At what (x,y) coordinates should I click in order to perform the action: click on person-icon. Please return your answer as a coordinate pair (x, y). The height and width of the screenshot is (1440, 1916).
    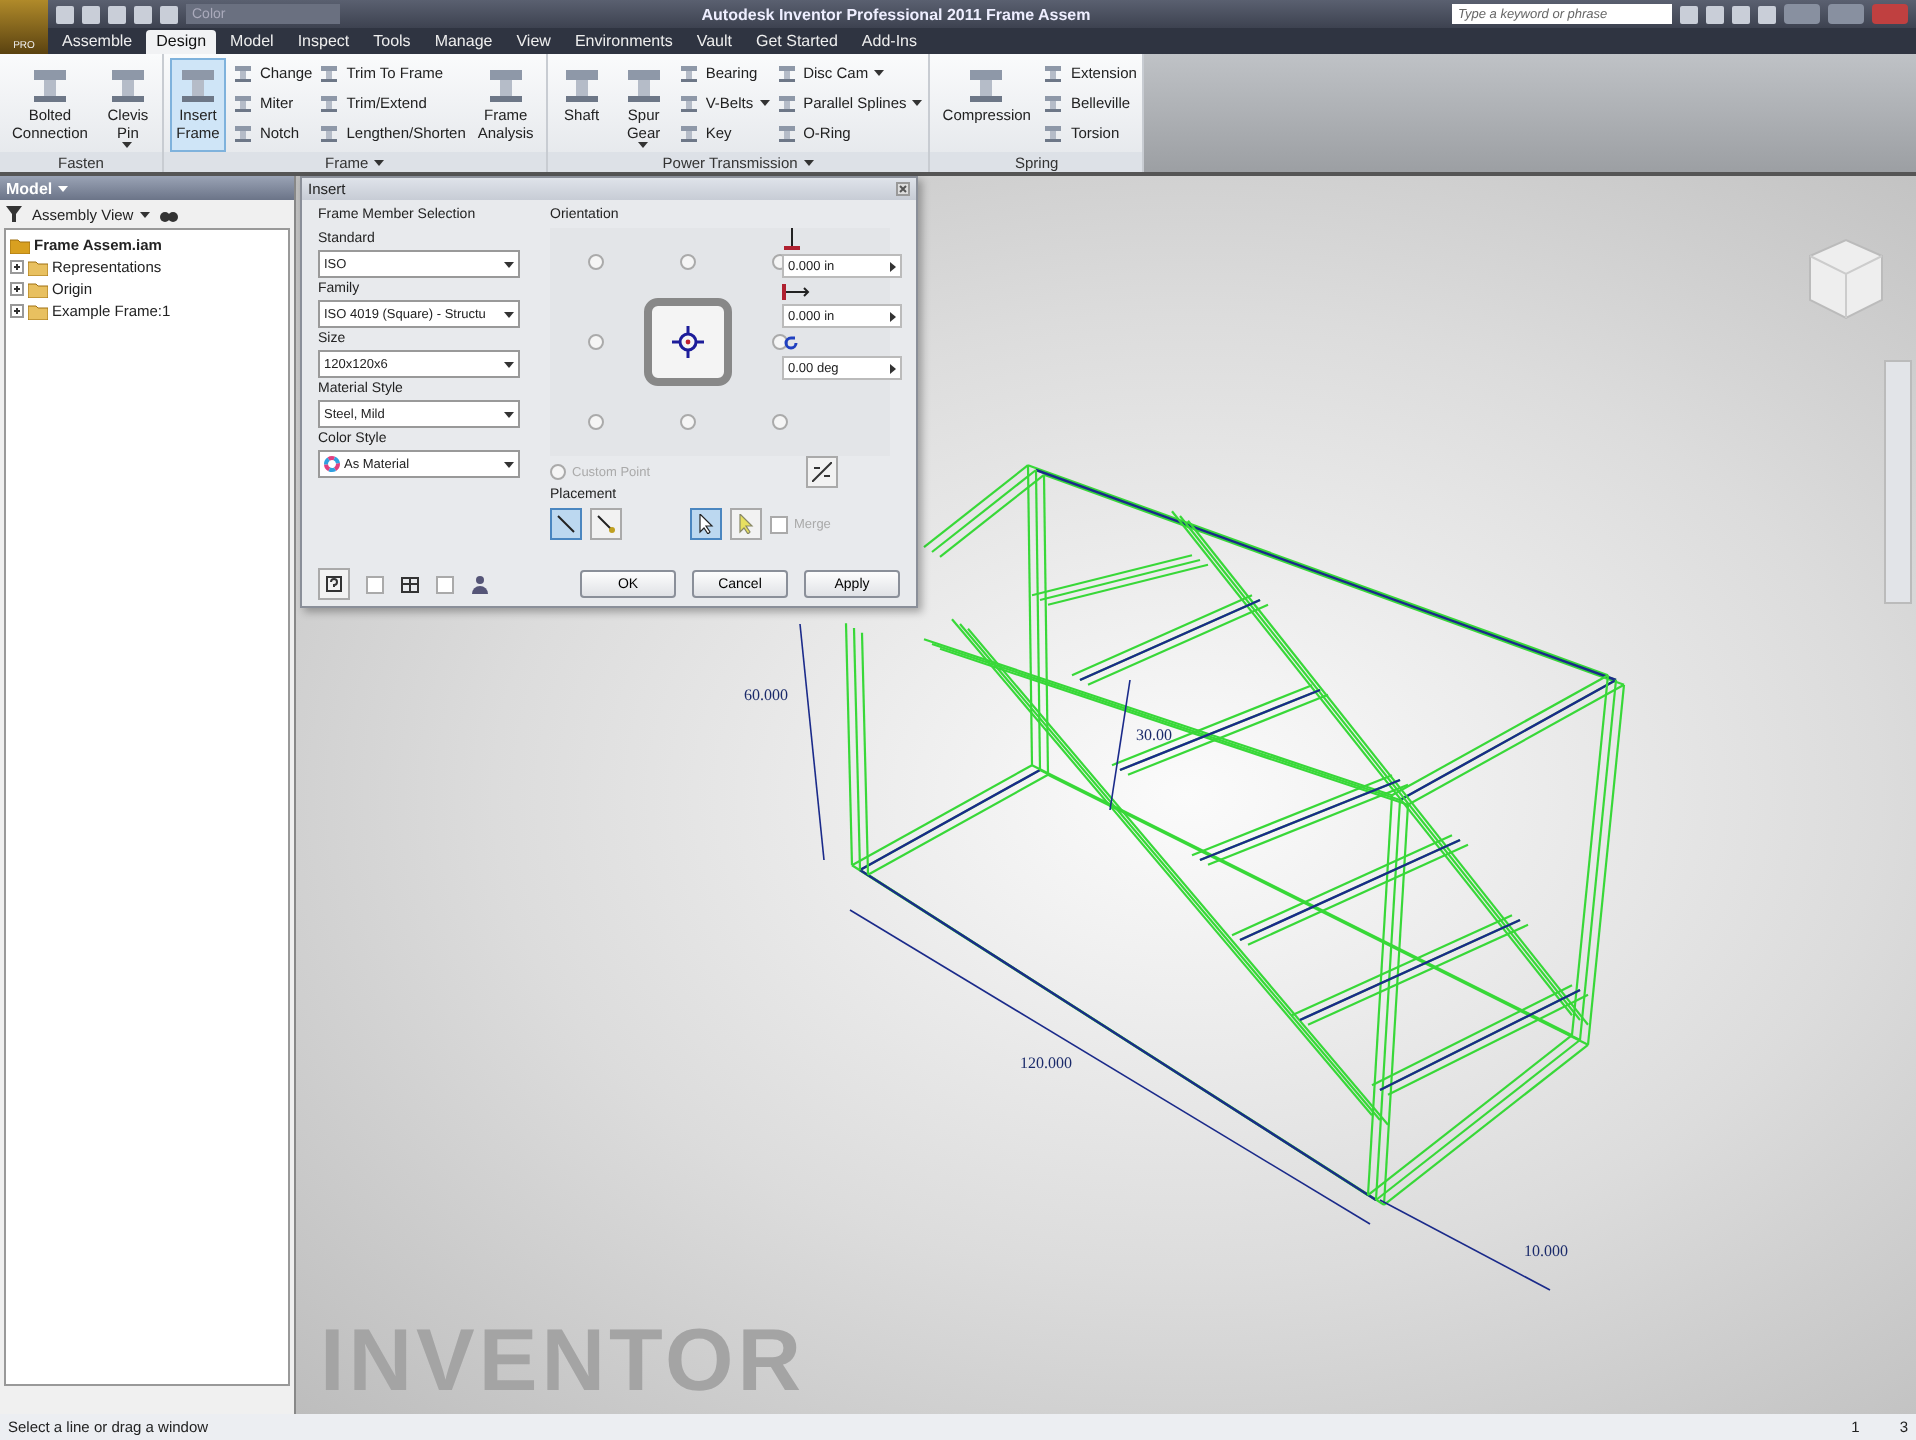
    Looking at the image, I should click on (480, 584).